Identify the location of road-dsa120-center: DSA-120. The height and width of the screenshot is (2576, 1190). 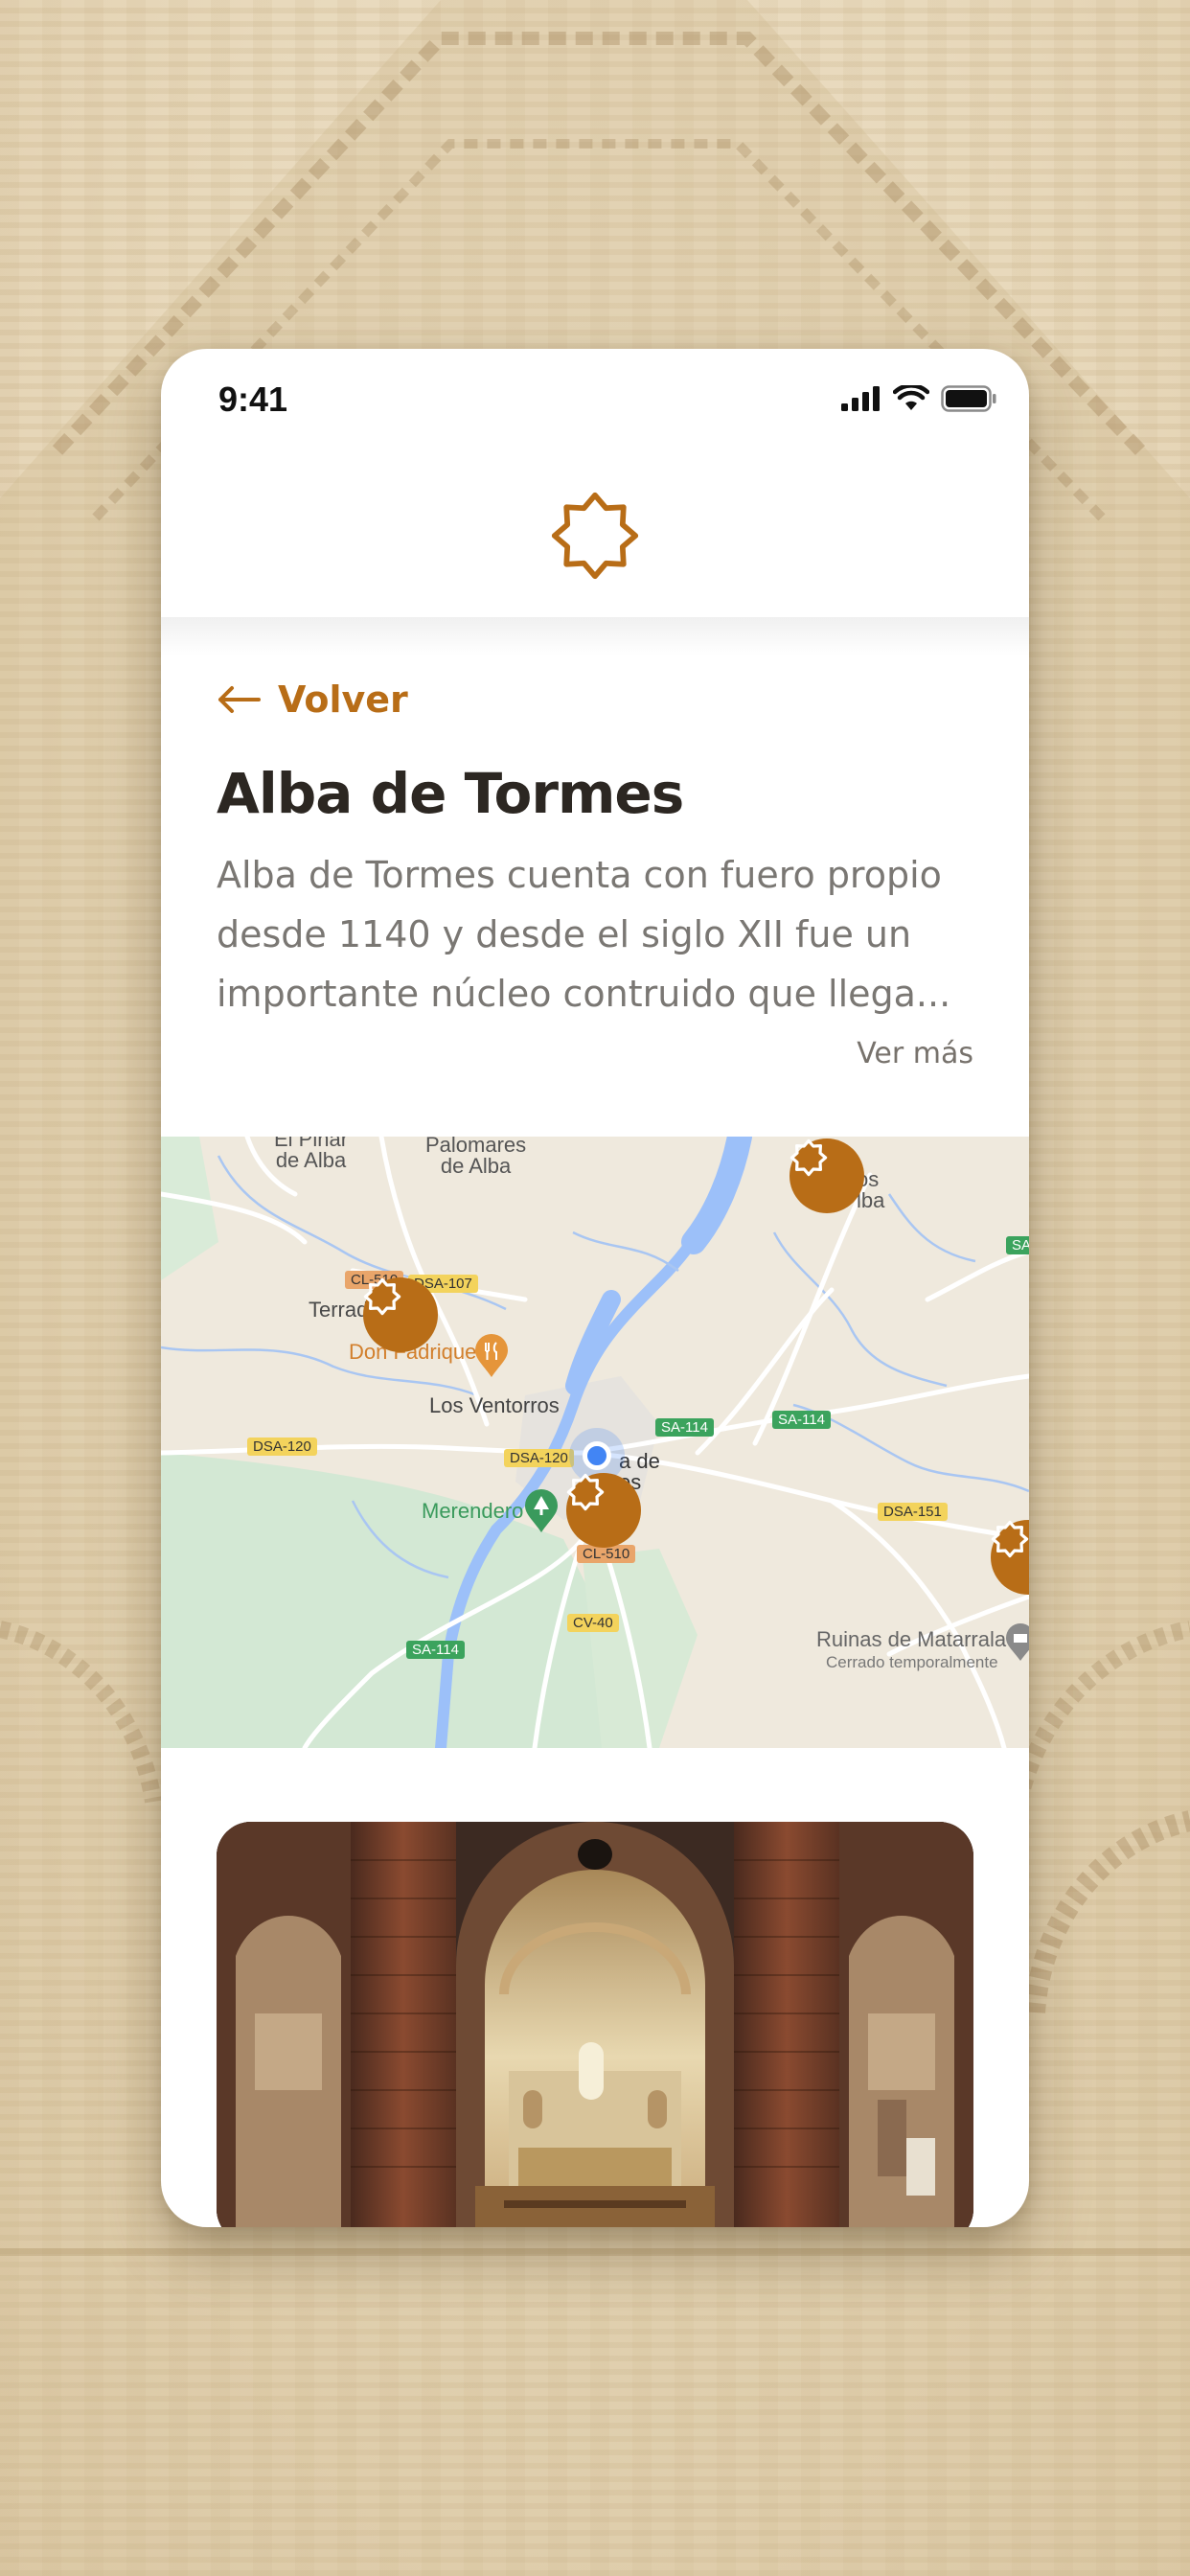
(539, 1458).